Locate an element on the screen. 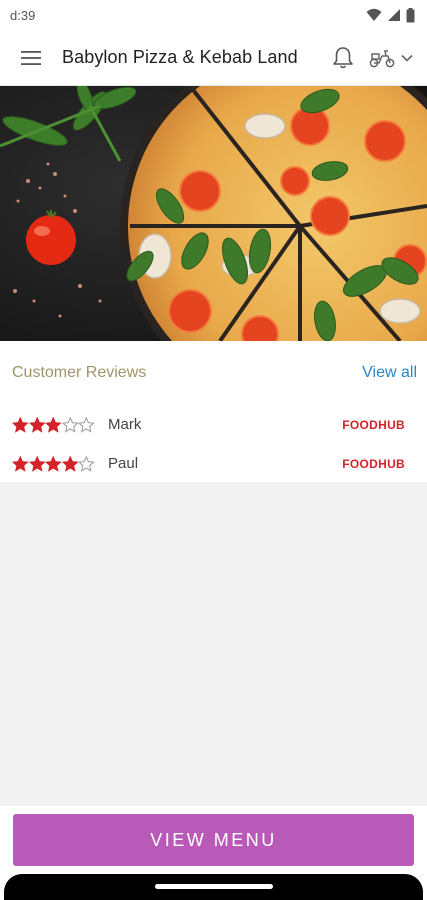 The width and height of the screenshot is (427, 900). reviews-title: Customer Reviews is located at coordinates (79, 372).